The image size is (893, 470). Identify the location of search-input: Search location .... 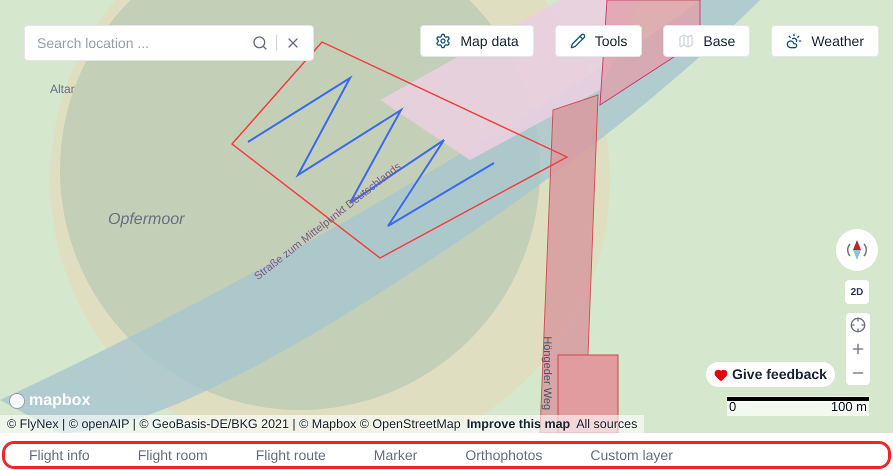
(140, 43).